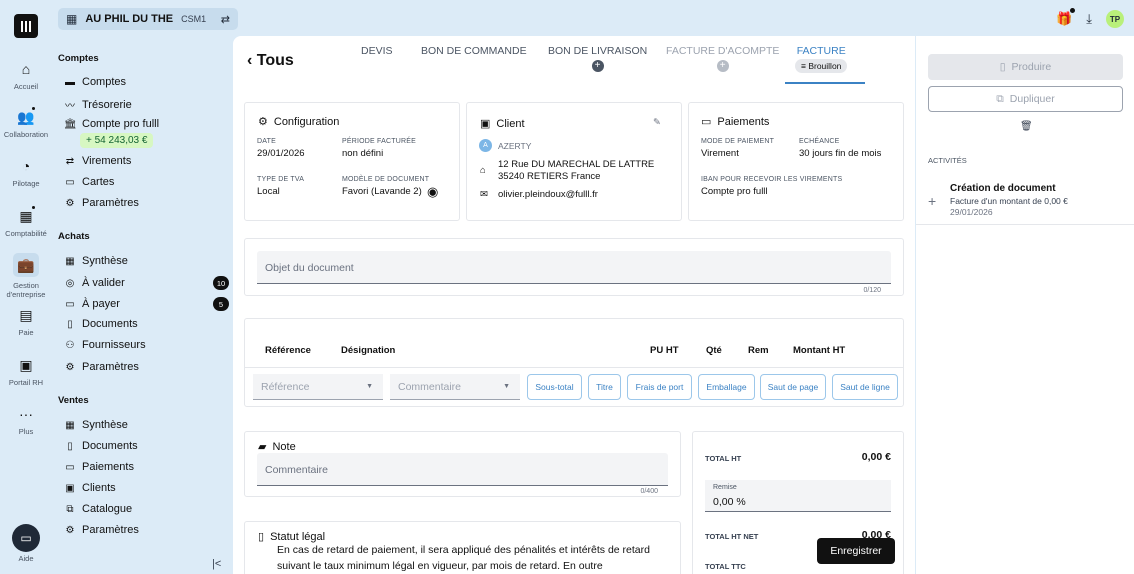  What do you see at coordinates (432, 192) in the screenshot?
I see `eye-icon: ◉` at bounding box center [432, 192].